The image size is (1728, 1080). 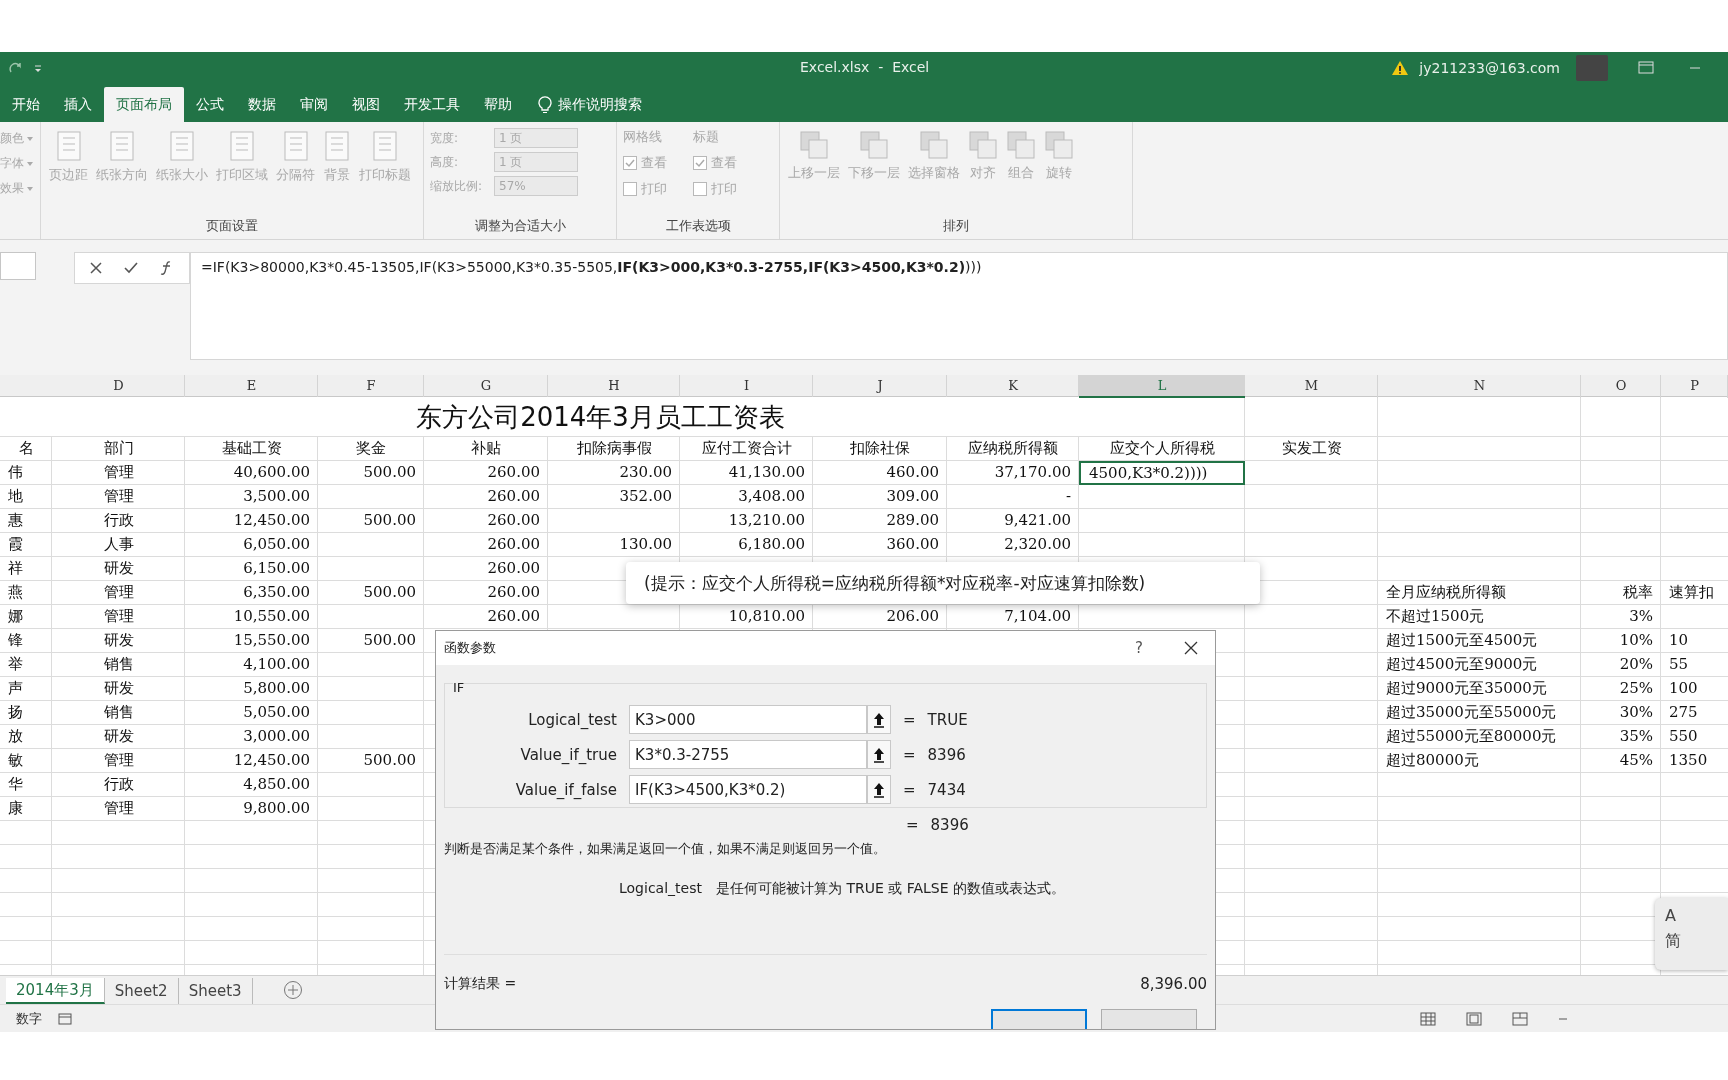 I want to click on customize-icon, so click(x=38, y=67).